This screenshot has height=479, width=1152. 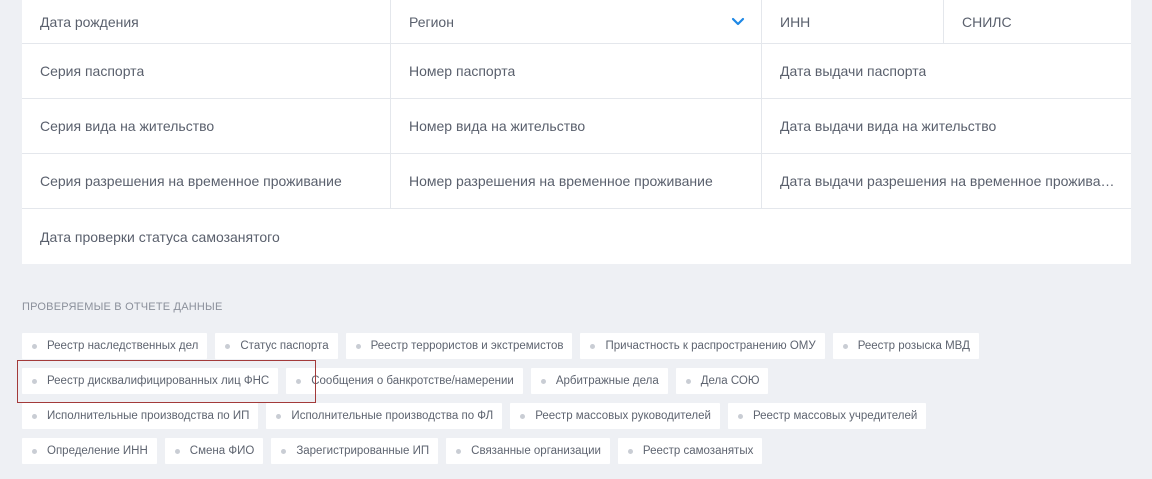 I want to click on residence-issue-date-field: Дата выдачи вида на жительство, so click(x=946, y=126).